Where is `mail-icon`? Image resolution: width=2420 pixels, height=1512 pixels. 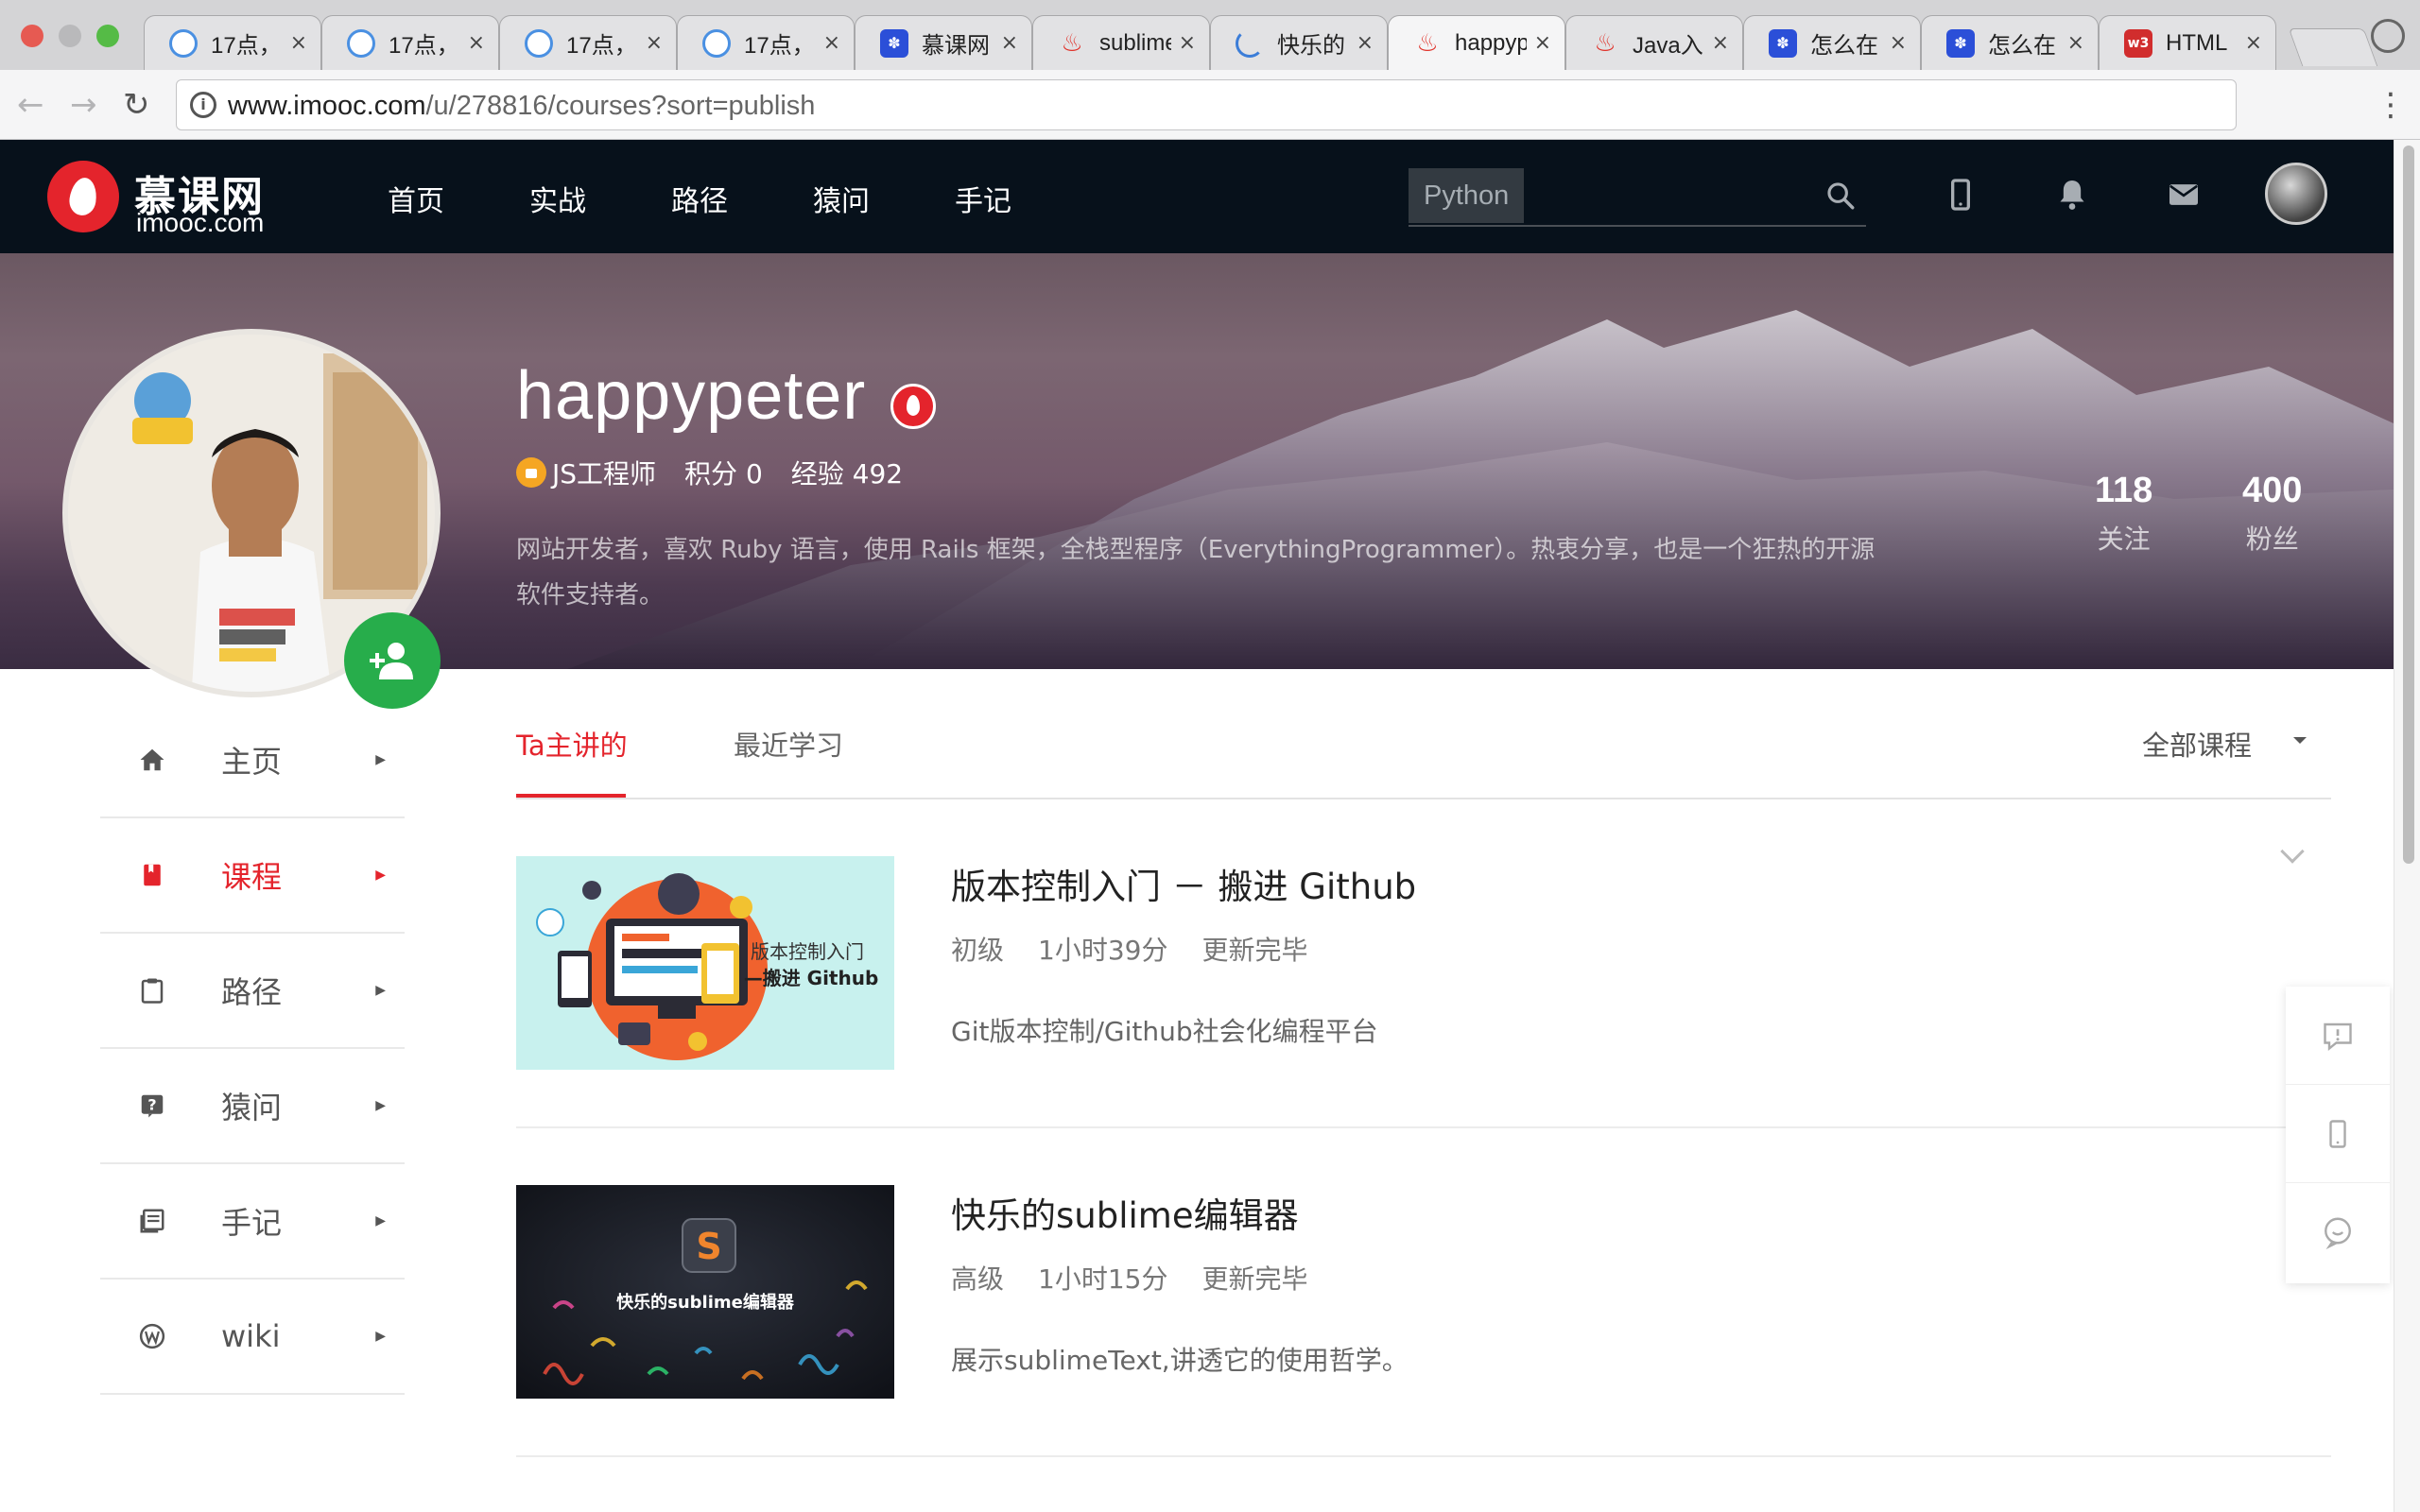 mail-icon is located at coordinates (2184, 195).